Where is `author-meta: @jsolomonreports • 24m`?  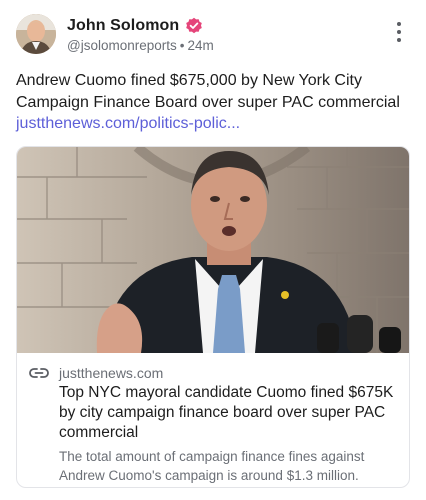
author-meta: @jsolomonreports • 24m is located at coordinates (140, 45).